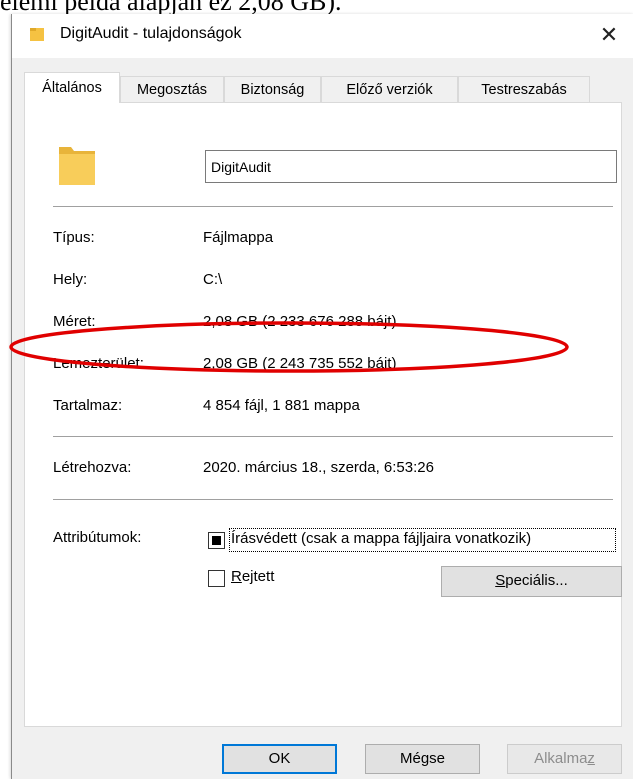 The height and width of the screenshot is (779, 633). I want to click on advanced-mnemonic: S, so click(500, 580).